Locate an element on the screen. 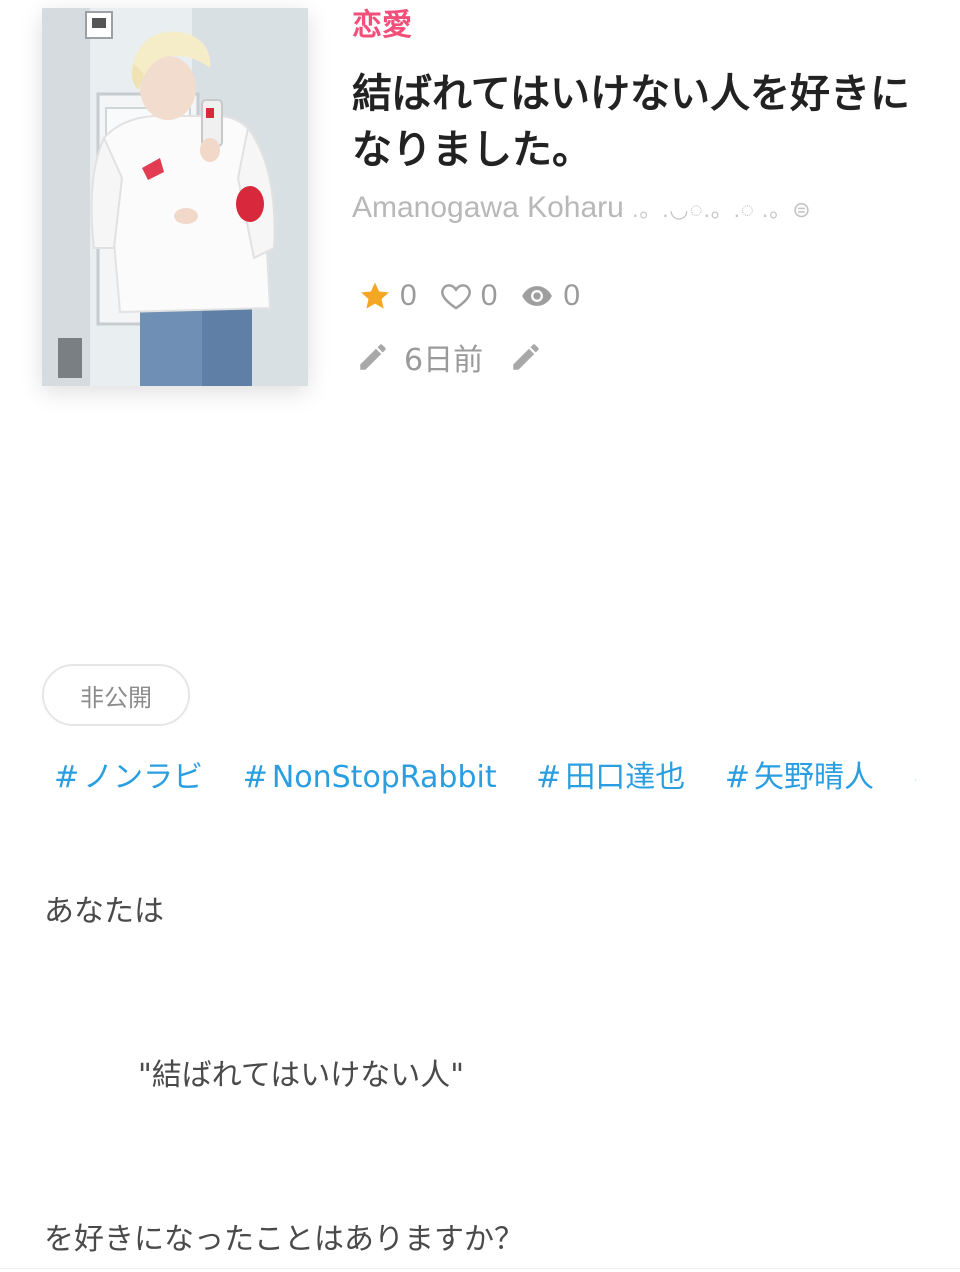 This screenshot has height=1272, width=960. update-info: 6日前 is located at coordinates (449, 357).